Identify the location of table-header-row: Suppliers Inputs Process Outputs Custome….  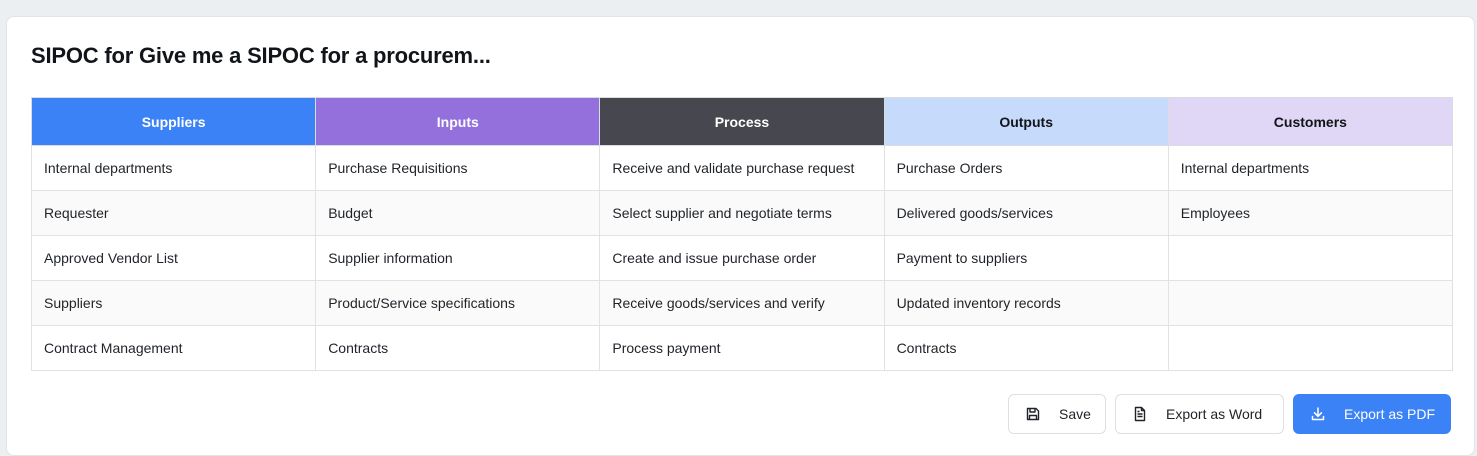
(742, 121).